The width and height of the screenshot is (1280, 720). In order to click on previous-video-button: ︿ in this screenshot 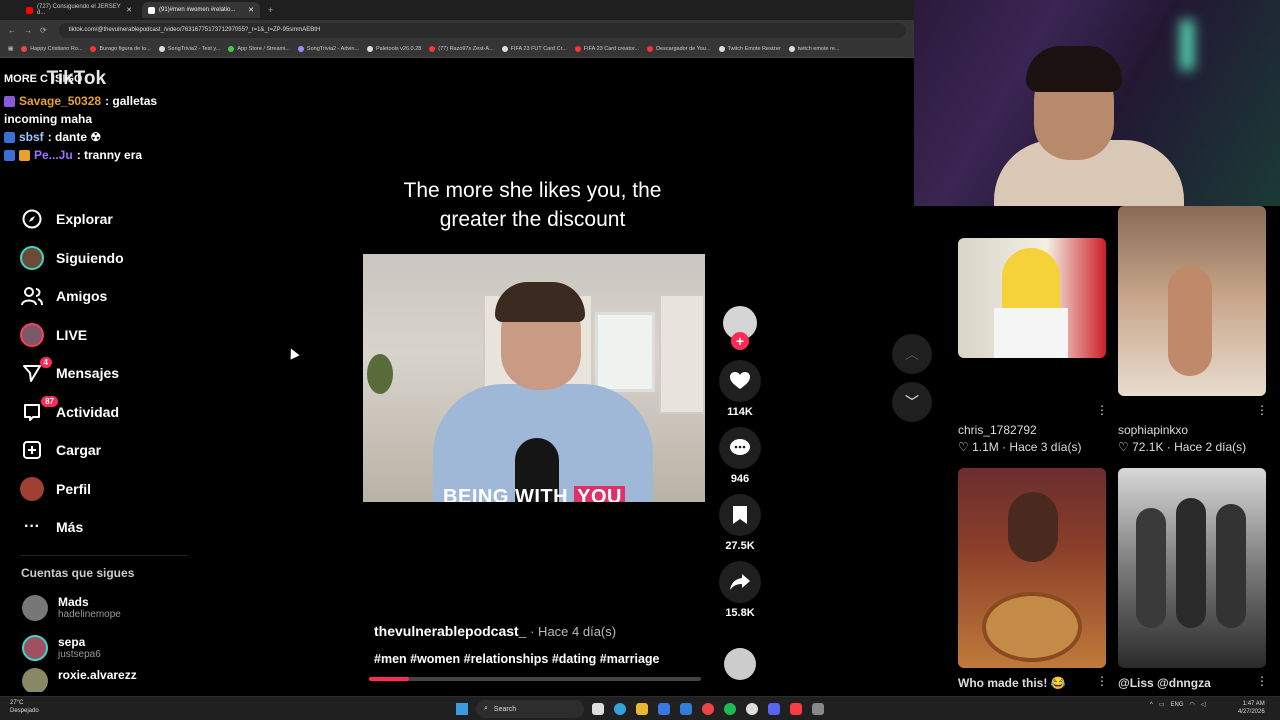, I will do `click(912, 354)`.